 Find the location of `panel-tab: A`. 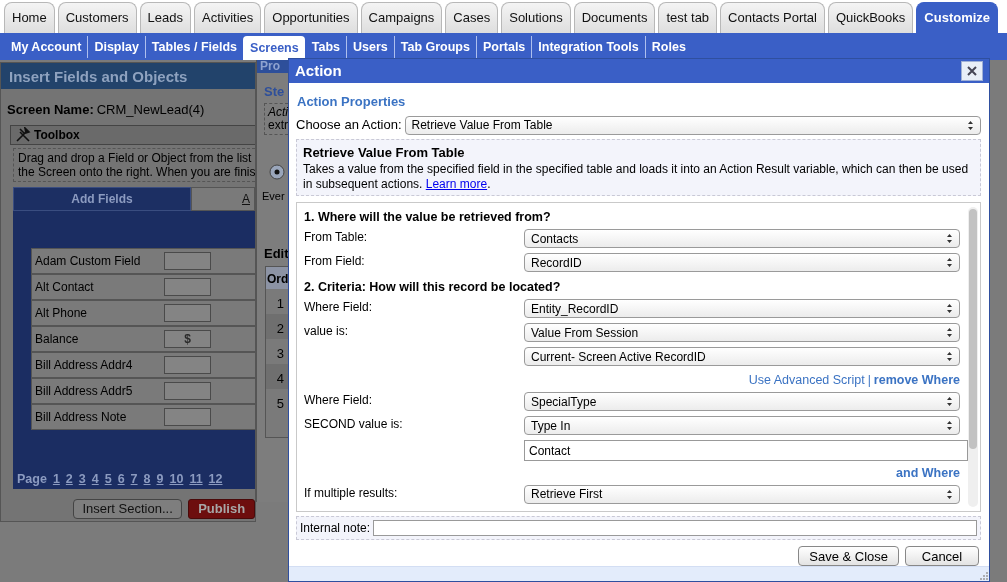

panel-tab: A is located at coordinates (223, 199).